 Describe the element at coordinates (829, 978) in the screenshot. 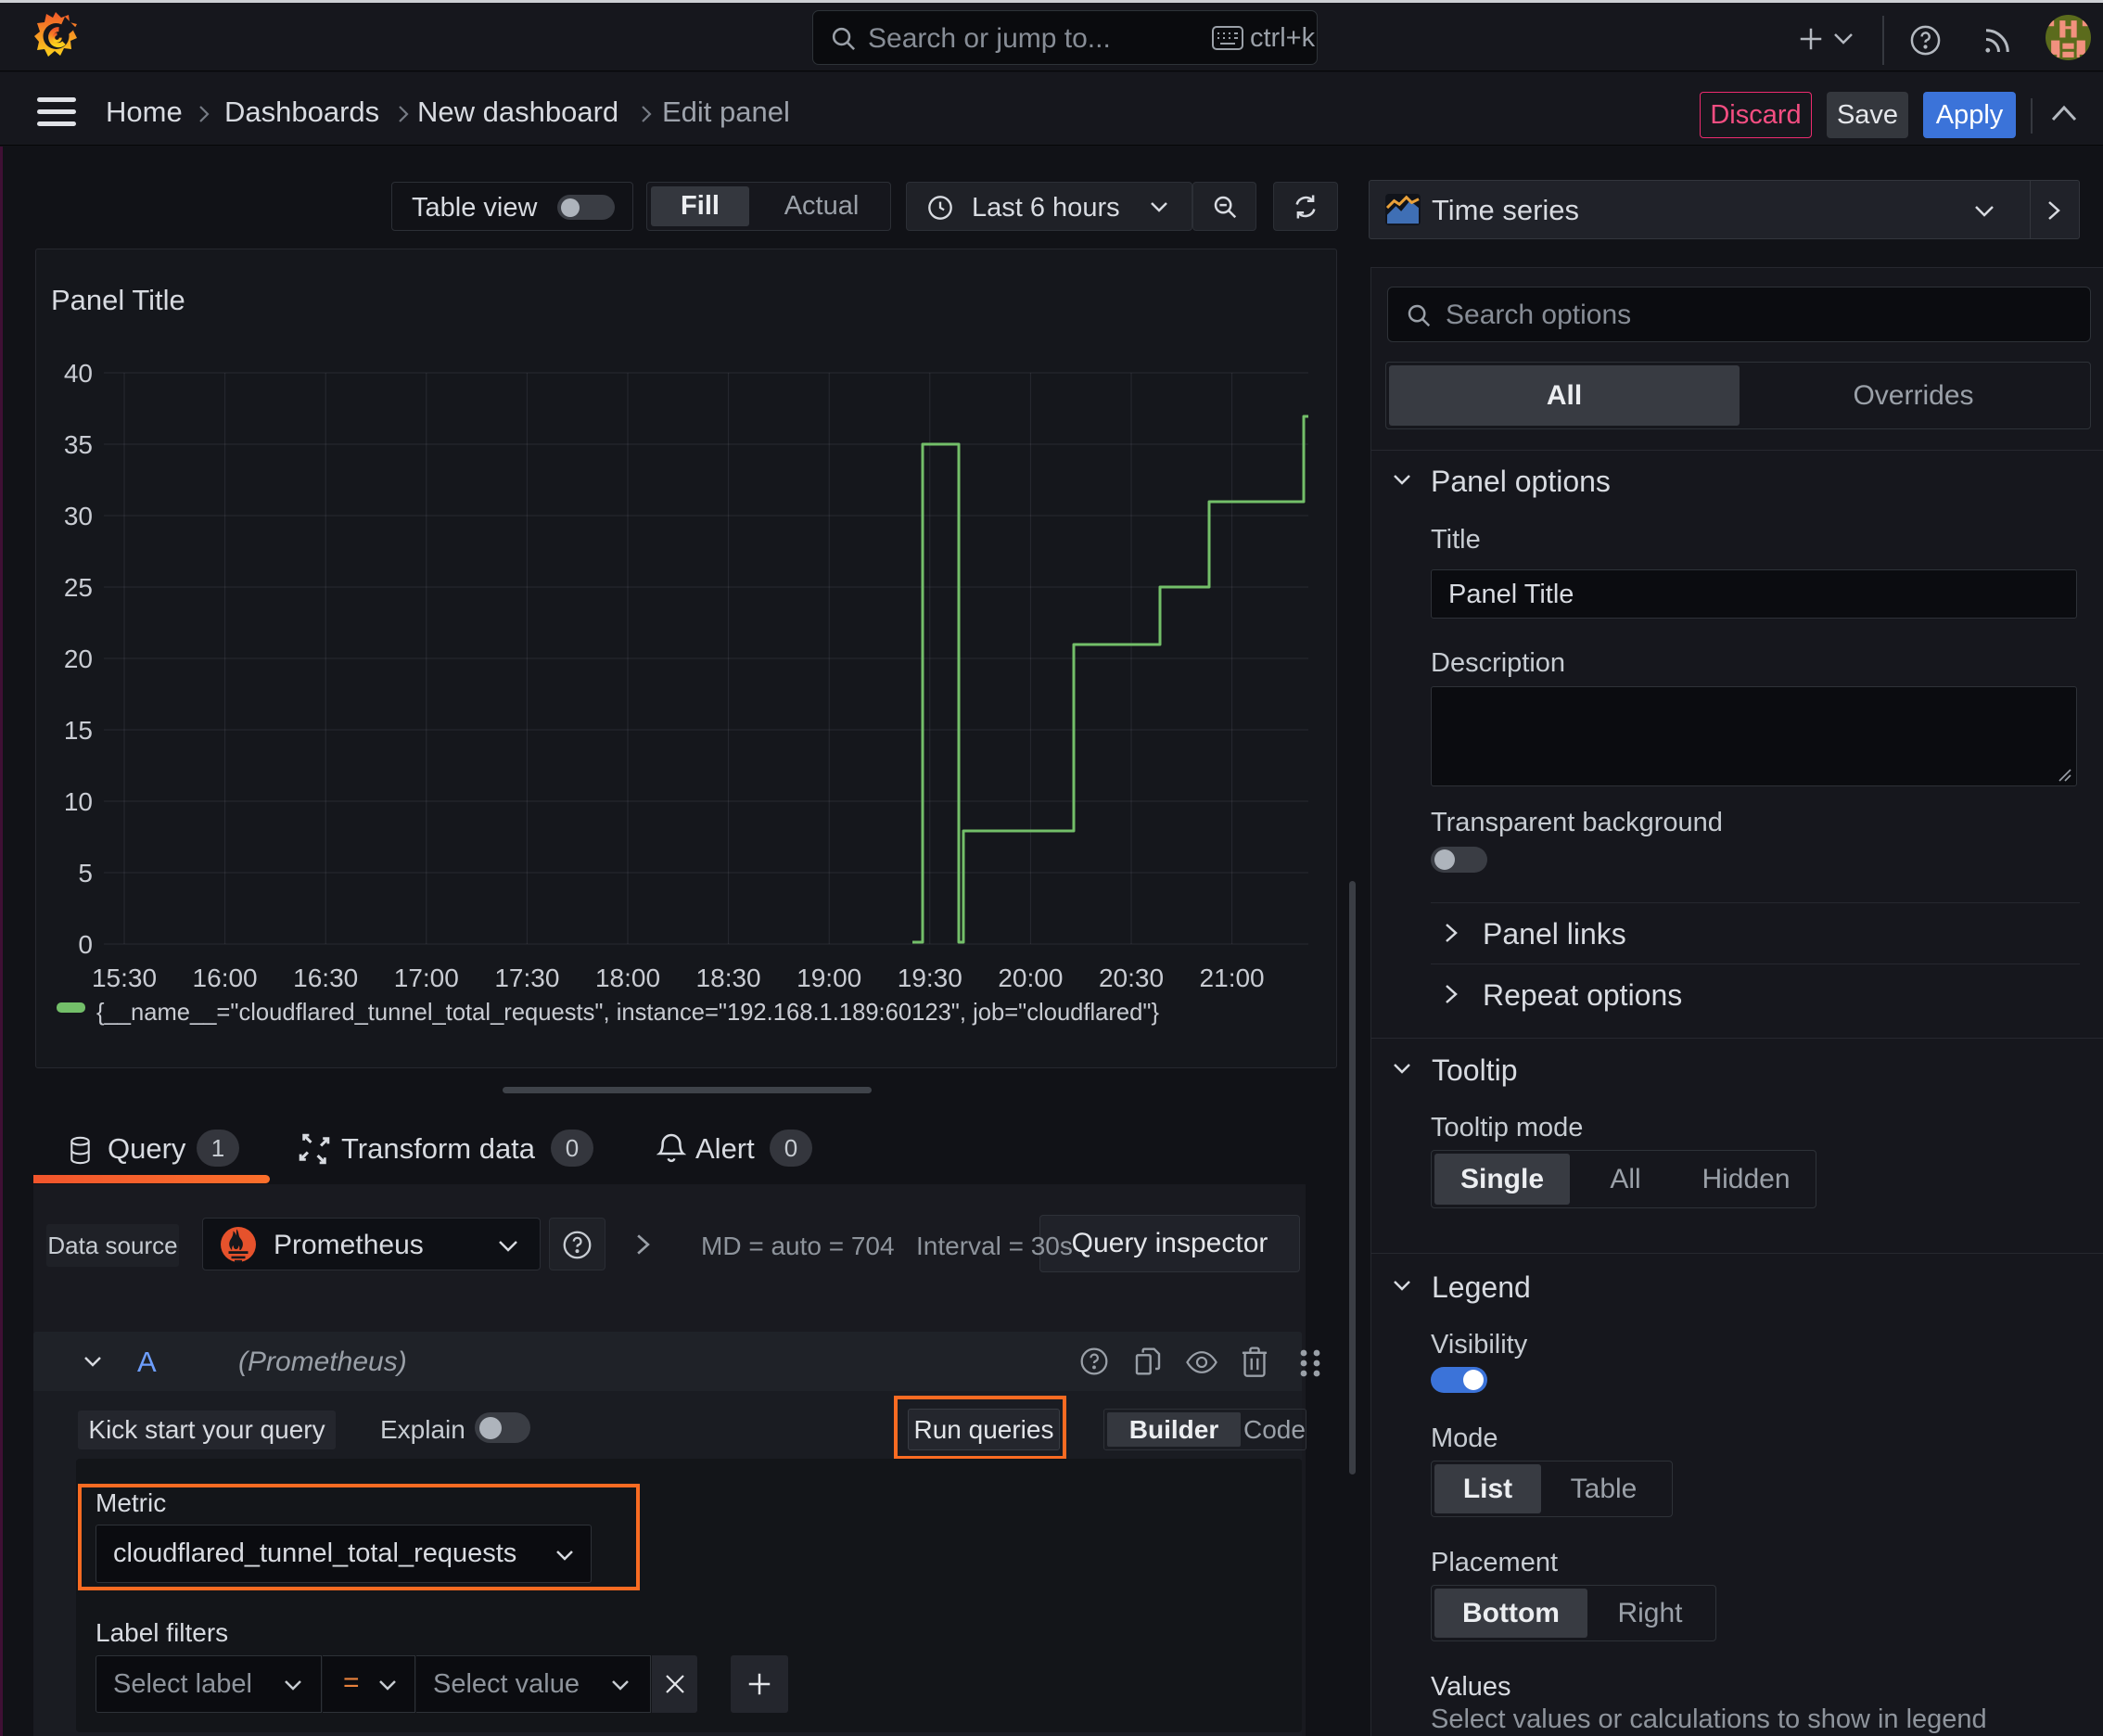

I see `svg-text: 19:00` at that location.